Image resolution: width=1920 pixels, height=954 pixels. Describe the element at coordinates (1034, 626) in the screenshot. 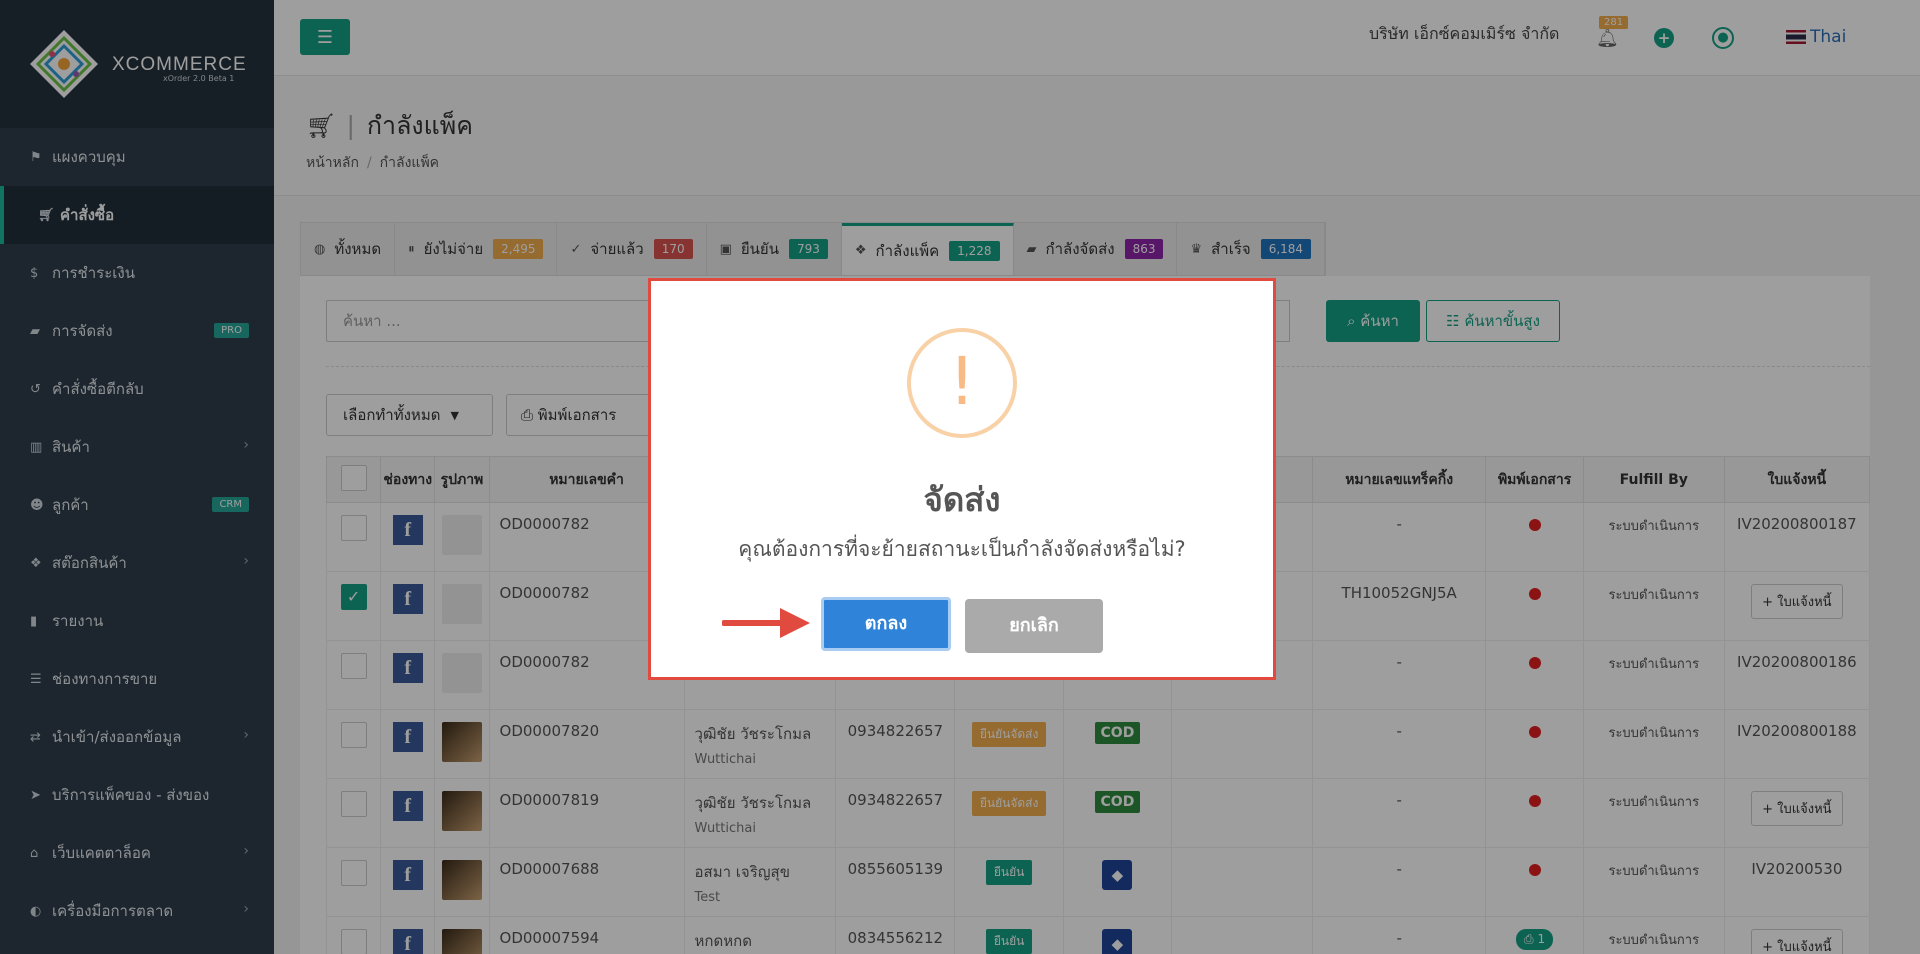

I see `cancel-button: ยกเลิก` at that location.